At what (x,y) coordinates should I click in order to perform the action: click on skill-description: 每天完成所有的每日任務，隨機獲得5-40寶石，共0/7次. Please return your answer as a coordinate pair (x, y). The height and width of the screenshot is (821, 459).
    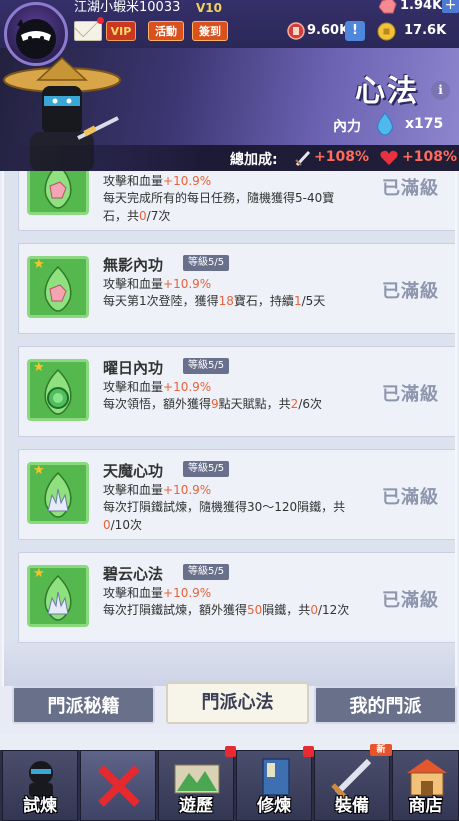
    Looking at the image, I should click on (219, 207).